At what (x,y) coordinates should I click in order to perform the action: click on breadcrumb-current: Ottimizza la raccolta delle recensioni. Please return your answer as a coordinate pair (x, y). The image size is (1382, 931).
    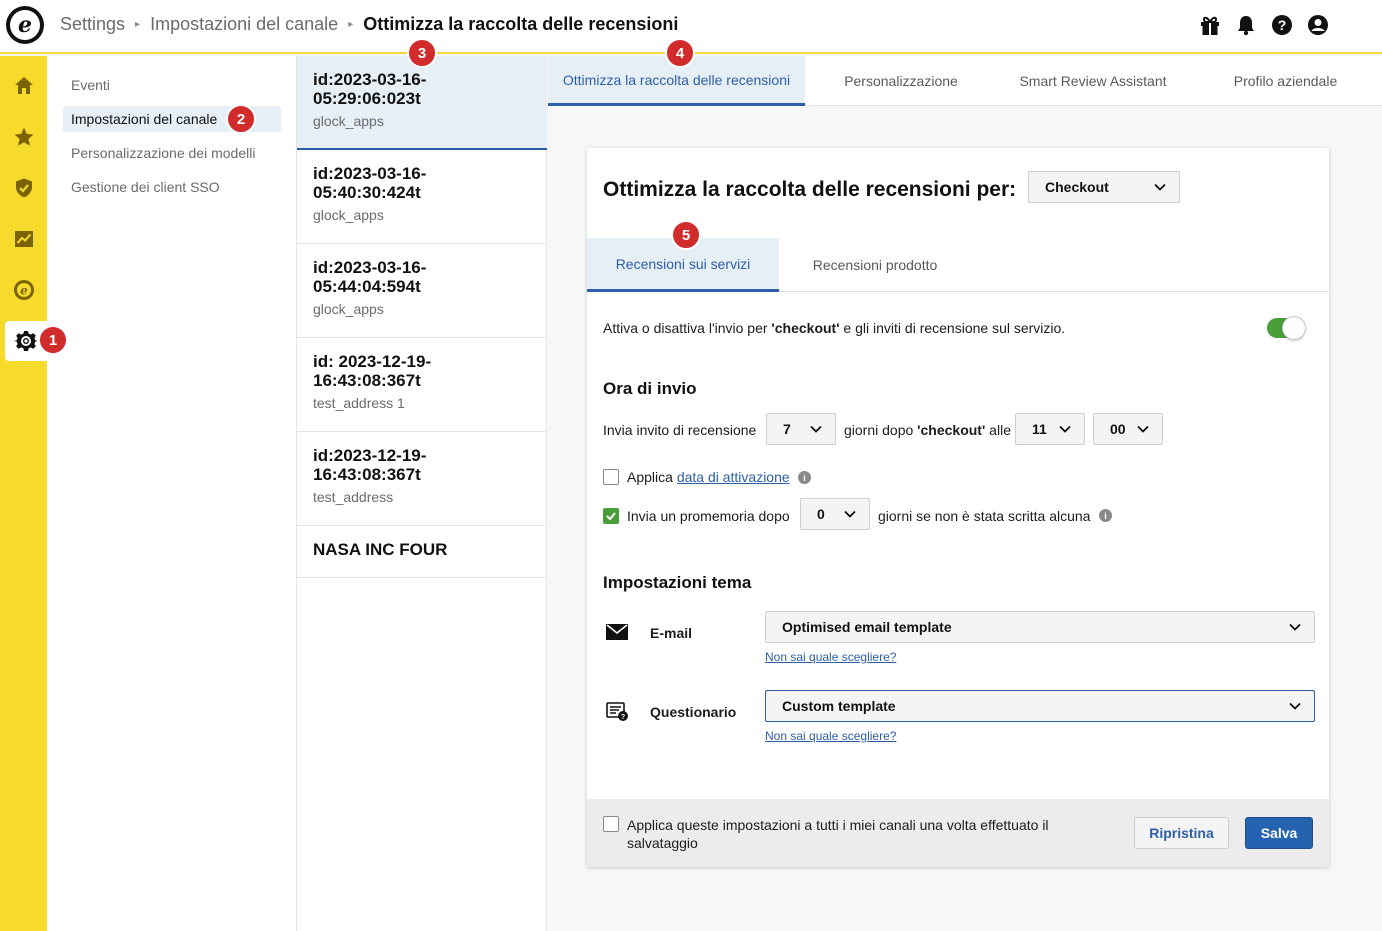
    Looking at the image, I should click on (521, 24).